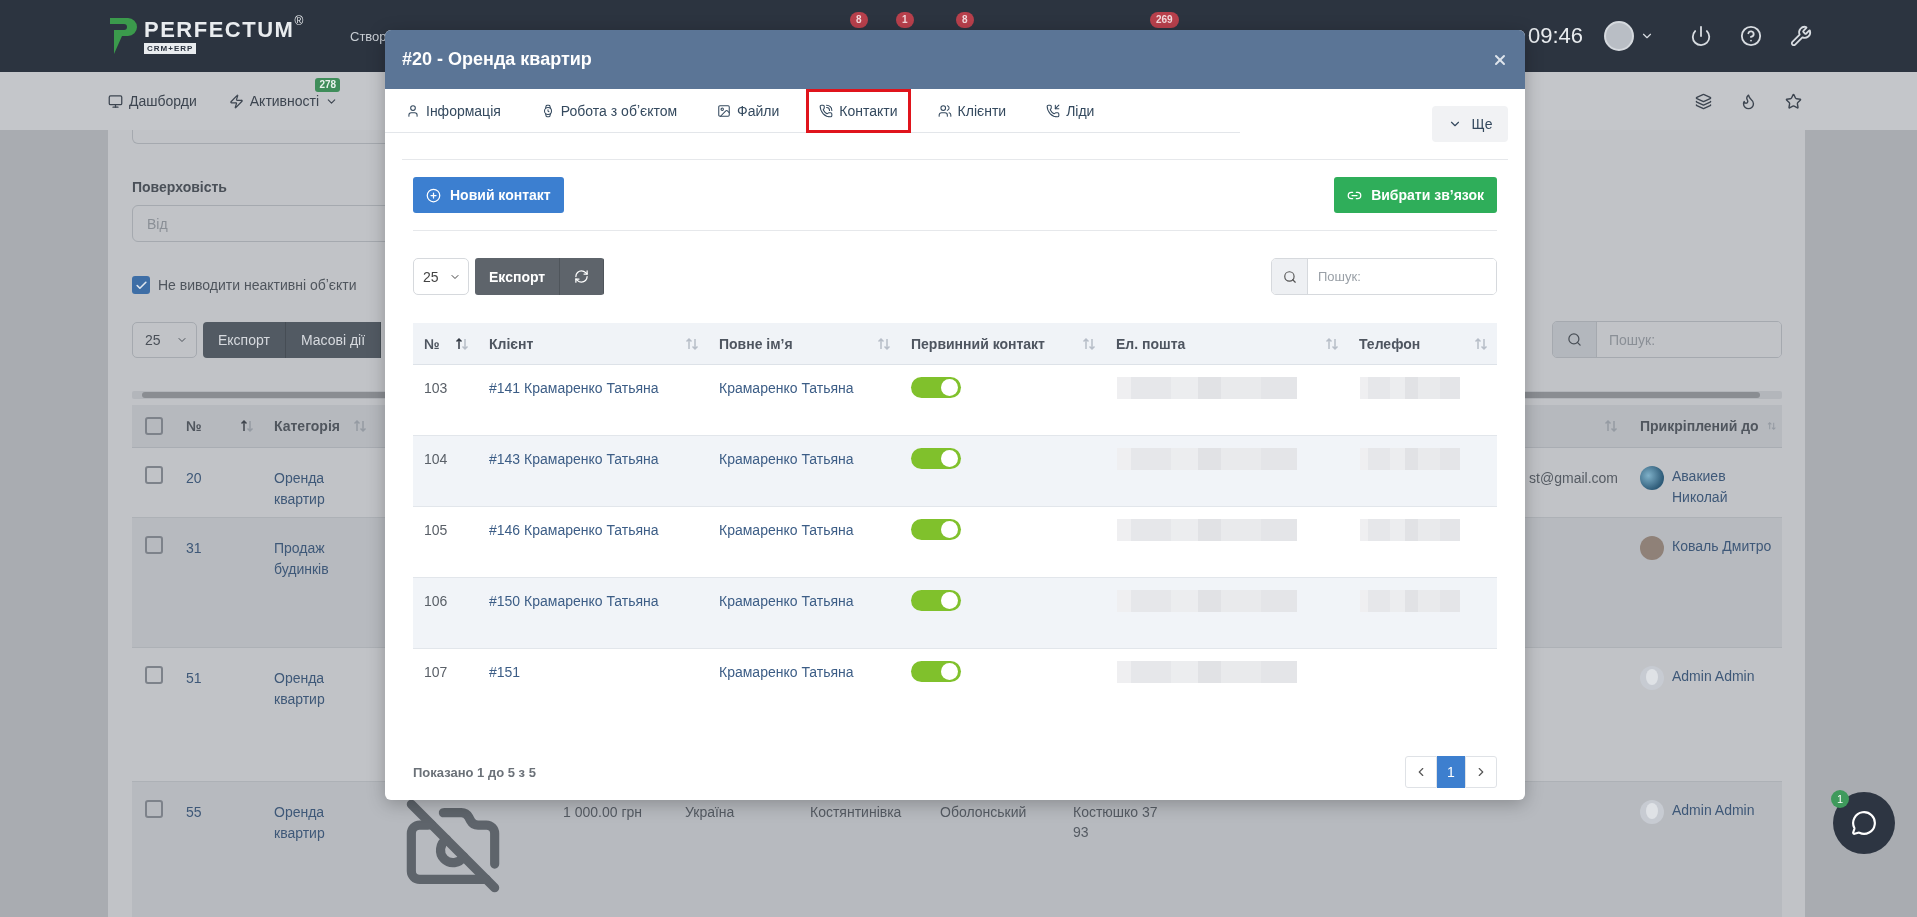 The width and height of the screenshot is (1917, 917). I want to click on column-header: Повне імʼя, so click(756, 343).